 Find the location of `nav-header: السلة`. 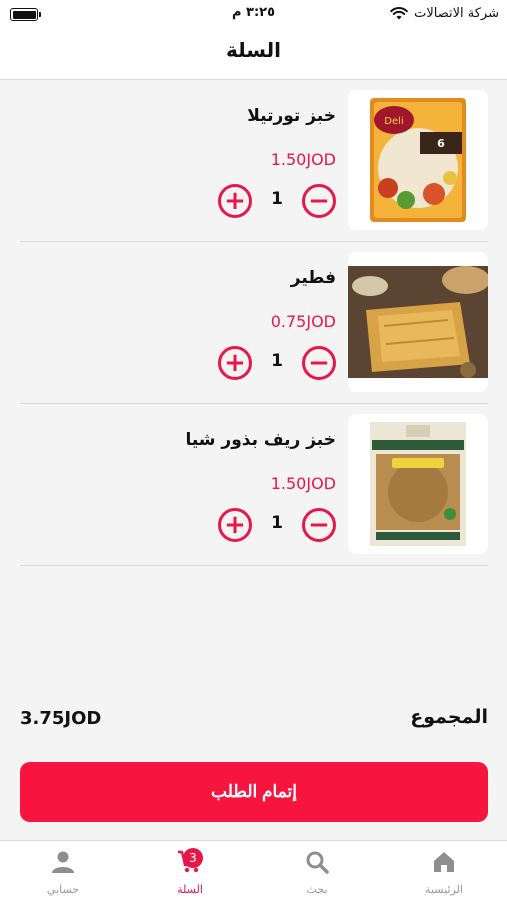

nav-header: السلة is located at coordinates (253, 54).